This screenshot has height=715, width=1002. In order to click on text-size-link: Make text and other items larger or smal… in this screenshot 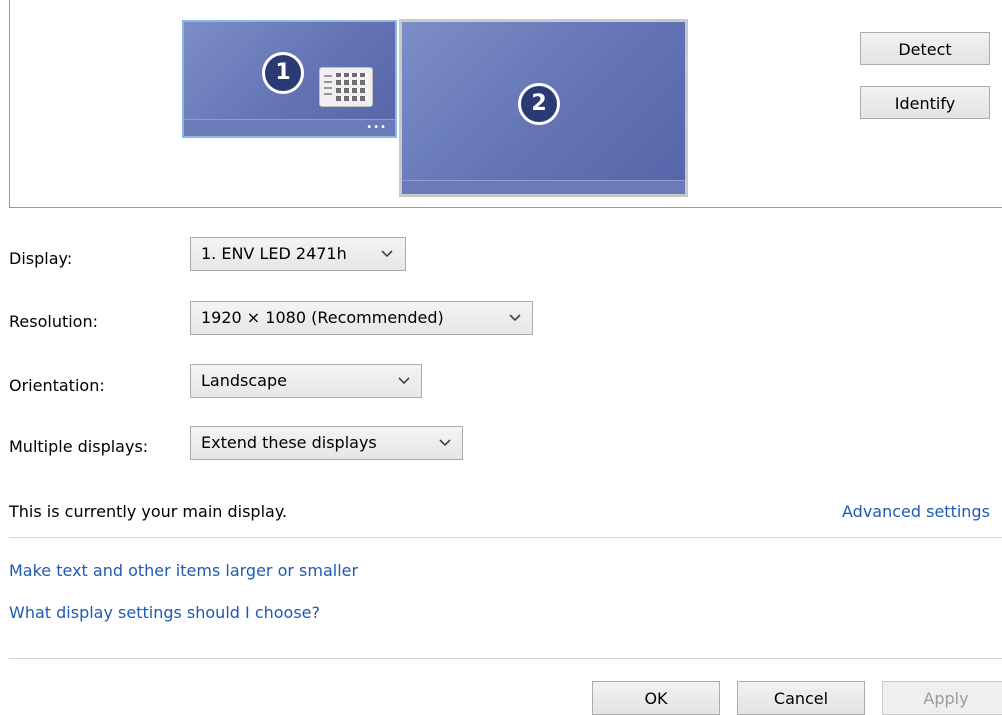, I will do `click(183, 570)`.